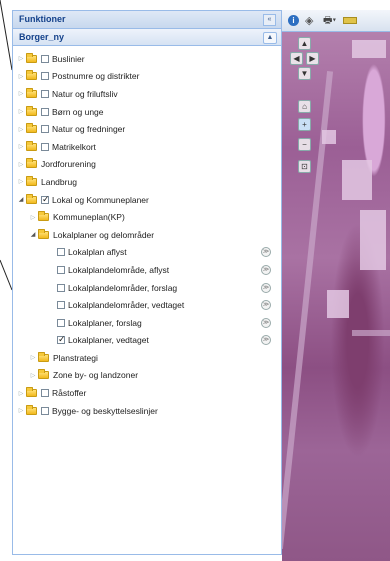 This screenshot has width=390, height=561. What do you see at coordinates (97, 252) in the screenshot?
I see `tree-node-label: Lokalplan aflyst` at bounding box center [97, 252].